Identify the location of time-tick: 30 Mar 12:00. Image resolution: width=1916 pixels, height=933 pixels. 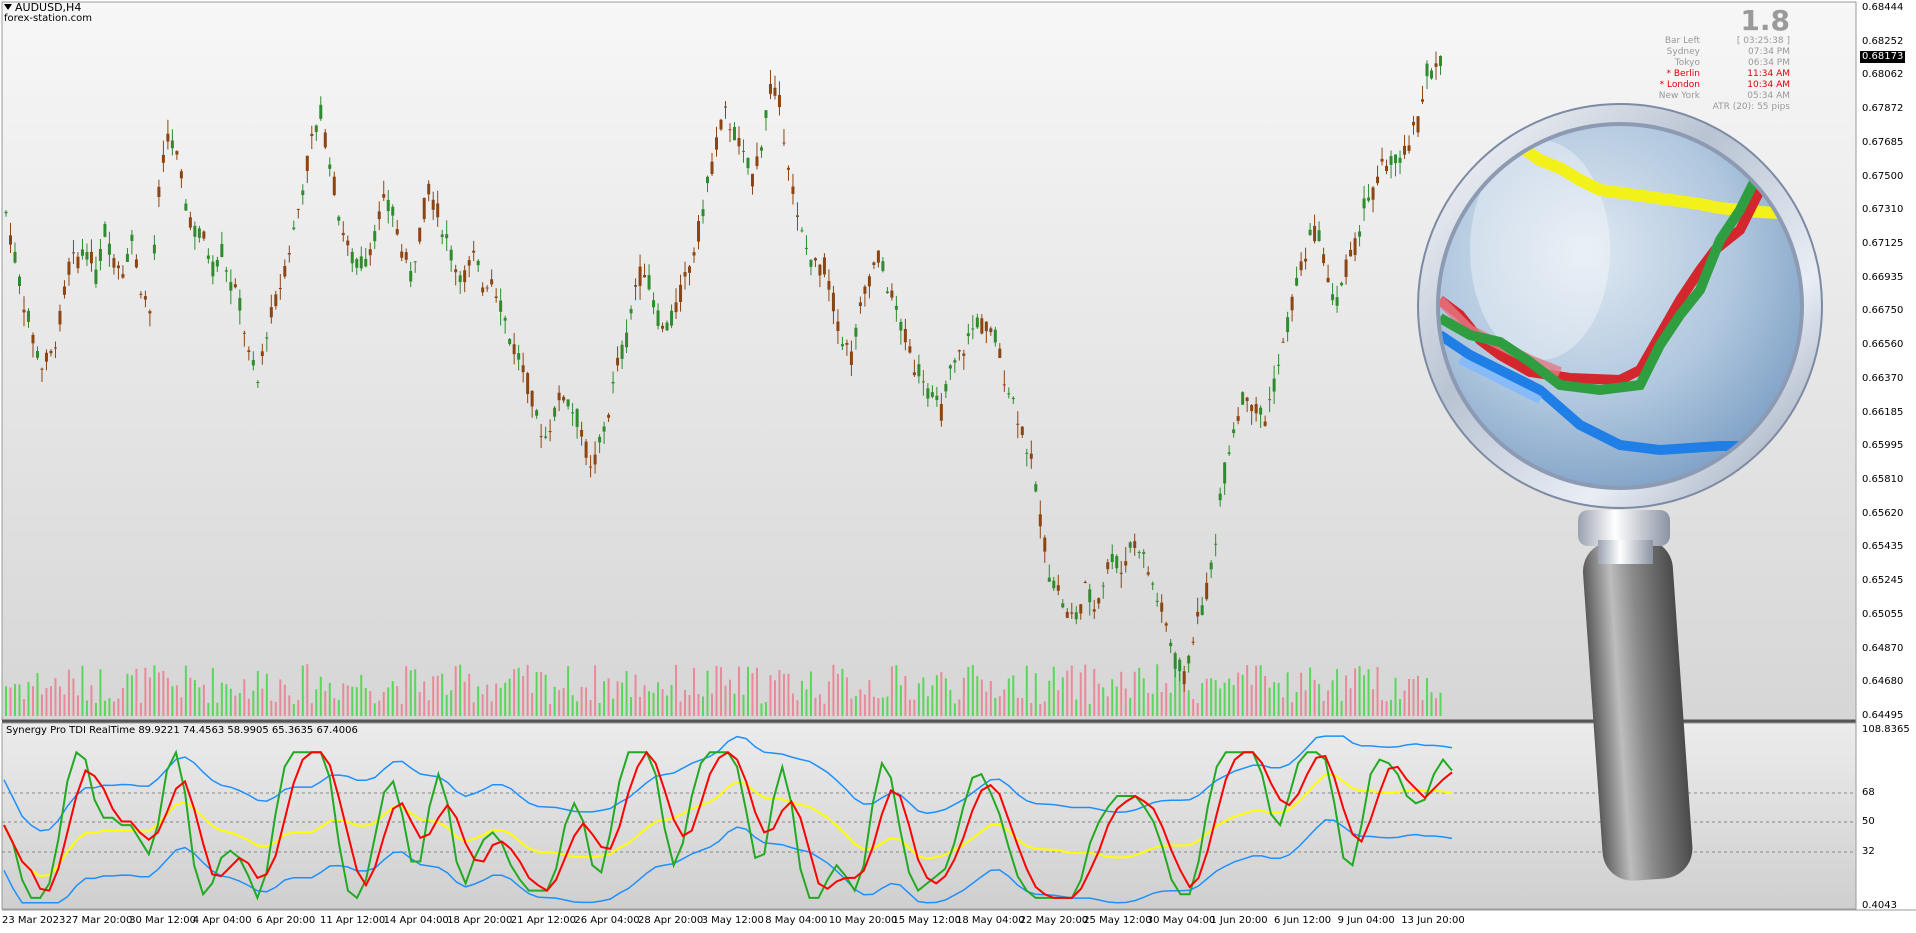
(162, 920).